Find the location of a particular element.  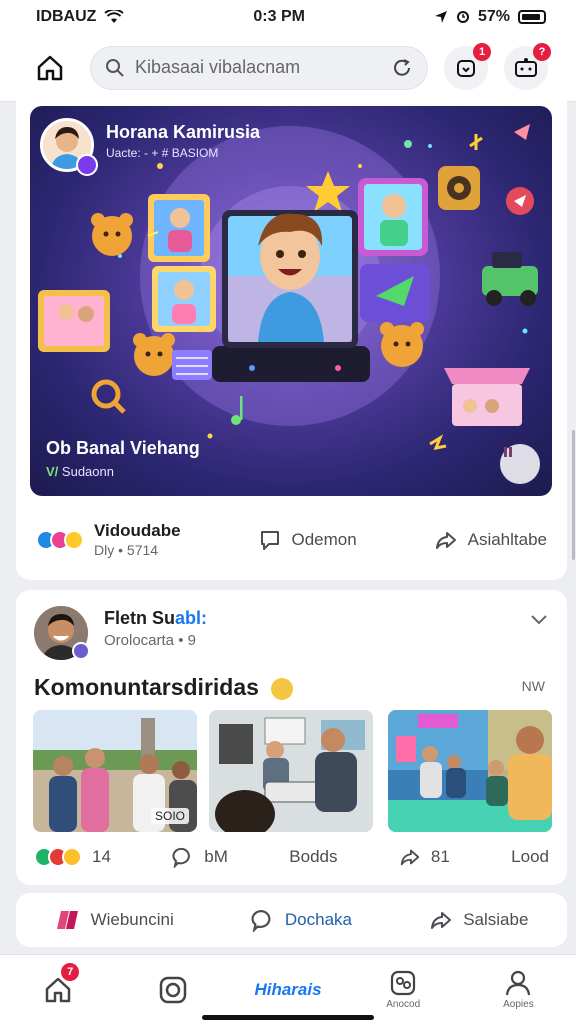

post-author-badge is located at coordinates (81, 651).